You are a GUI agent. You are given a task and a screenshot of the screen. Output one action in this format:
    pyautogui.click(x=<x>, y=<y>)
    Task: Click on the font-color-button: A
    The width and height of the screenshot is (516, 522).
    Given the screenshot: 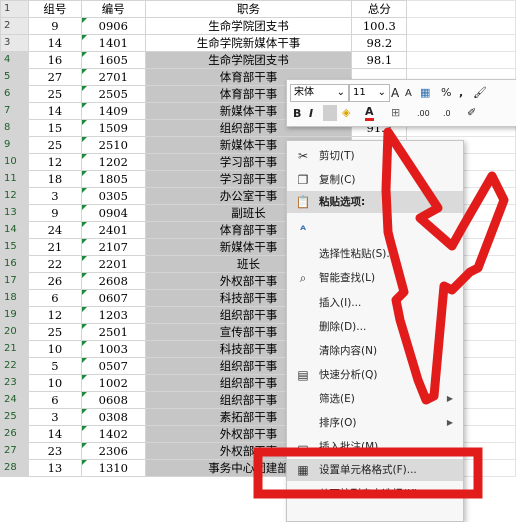 What is the action you would take?
    pyautogui.click(x=369, y=113)
    